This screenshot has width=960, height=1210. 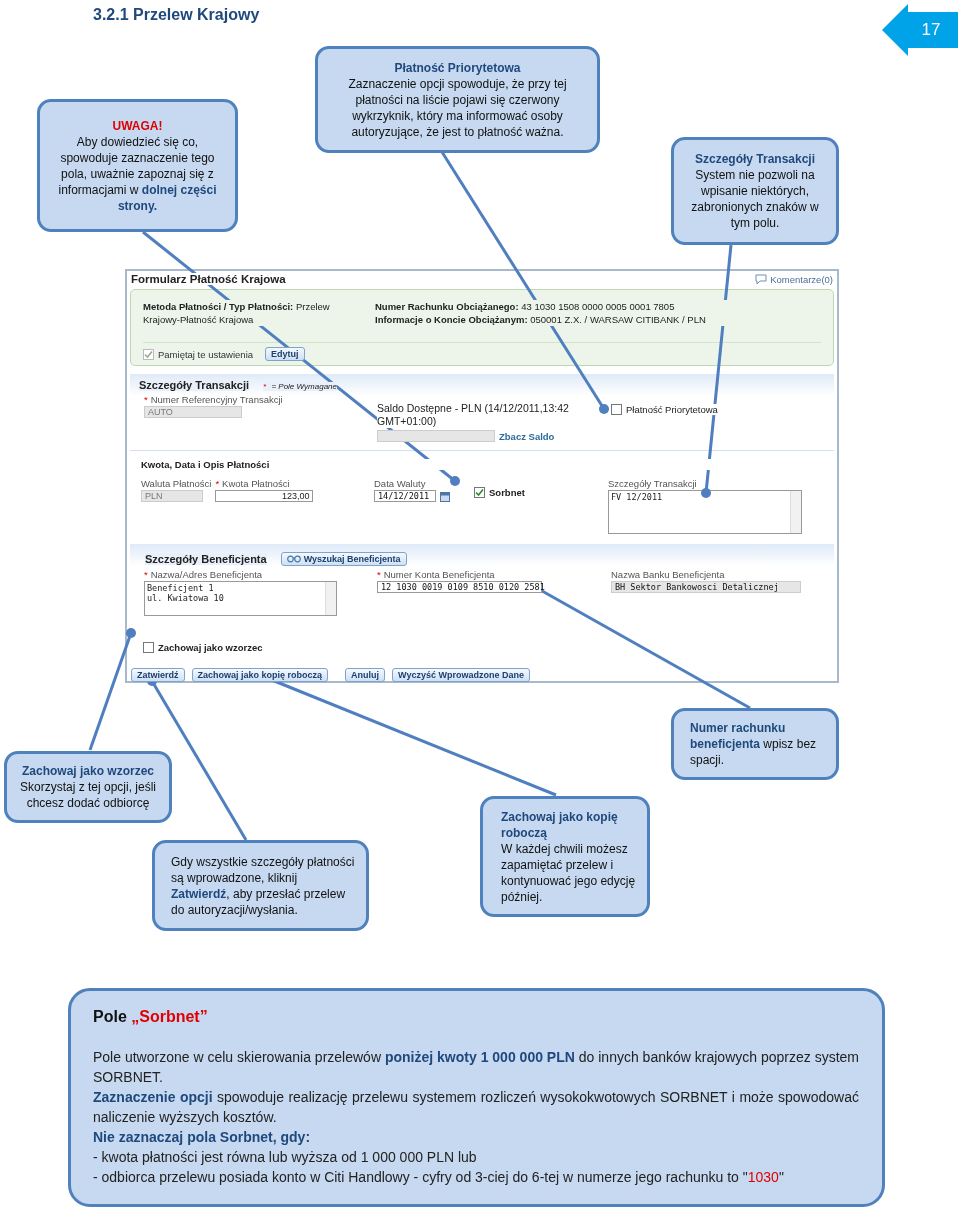 I want to click on section-title: Szczegóły Beneficjenta, so click(x=206, y=559).